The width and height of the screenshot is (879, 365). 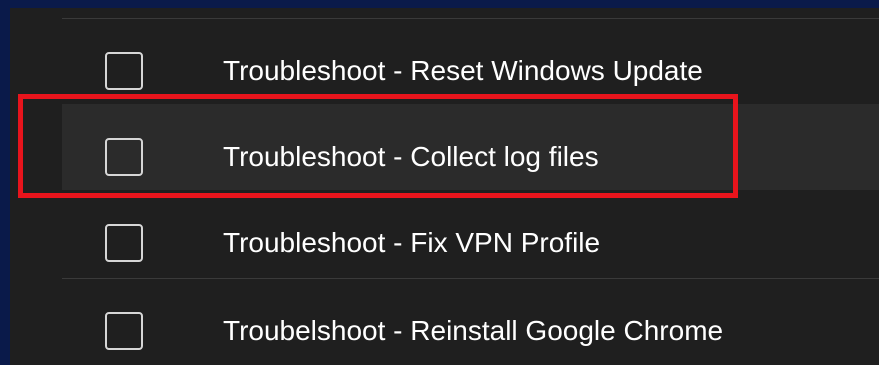 I want to click on item-label: Troubelshoot - Reinstall Google Chrome, so click(x=473, y=330).